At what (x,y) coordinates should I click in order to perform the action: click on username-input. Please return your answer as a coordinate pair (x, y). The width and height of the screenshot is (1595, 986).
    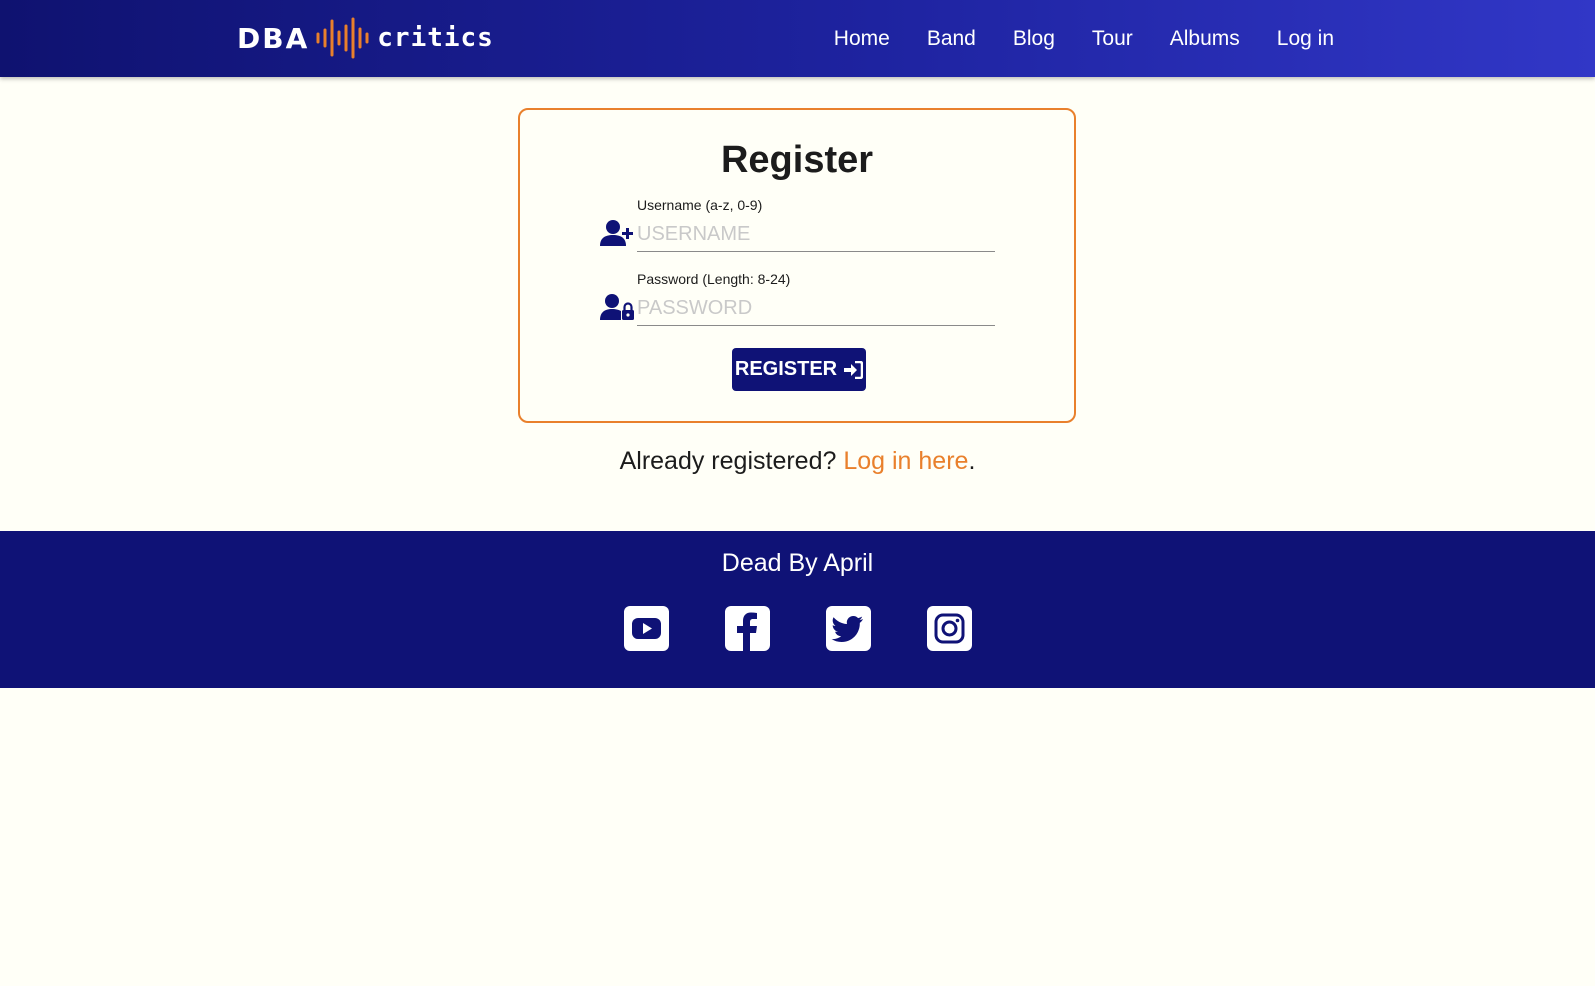
    Looking at the image, I should click on (816, 234).